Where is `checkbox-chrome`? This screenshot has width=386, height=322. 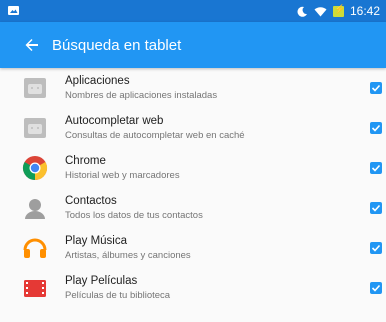
checkbox-chrome is located at coordinates (376, 168).